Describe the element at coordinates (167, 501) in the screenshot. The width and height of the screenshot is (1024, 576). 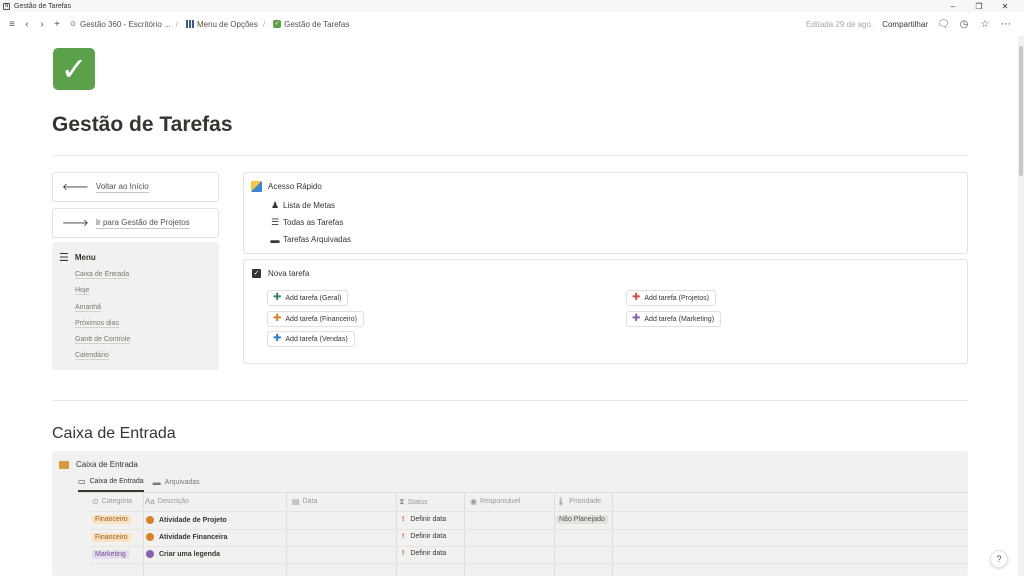
I see `column-header-descricao: Aa Descrição` at that location.